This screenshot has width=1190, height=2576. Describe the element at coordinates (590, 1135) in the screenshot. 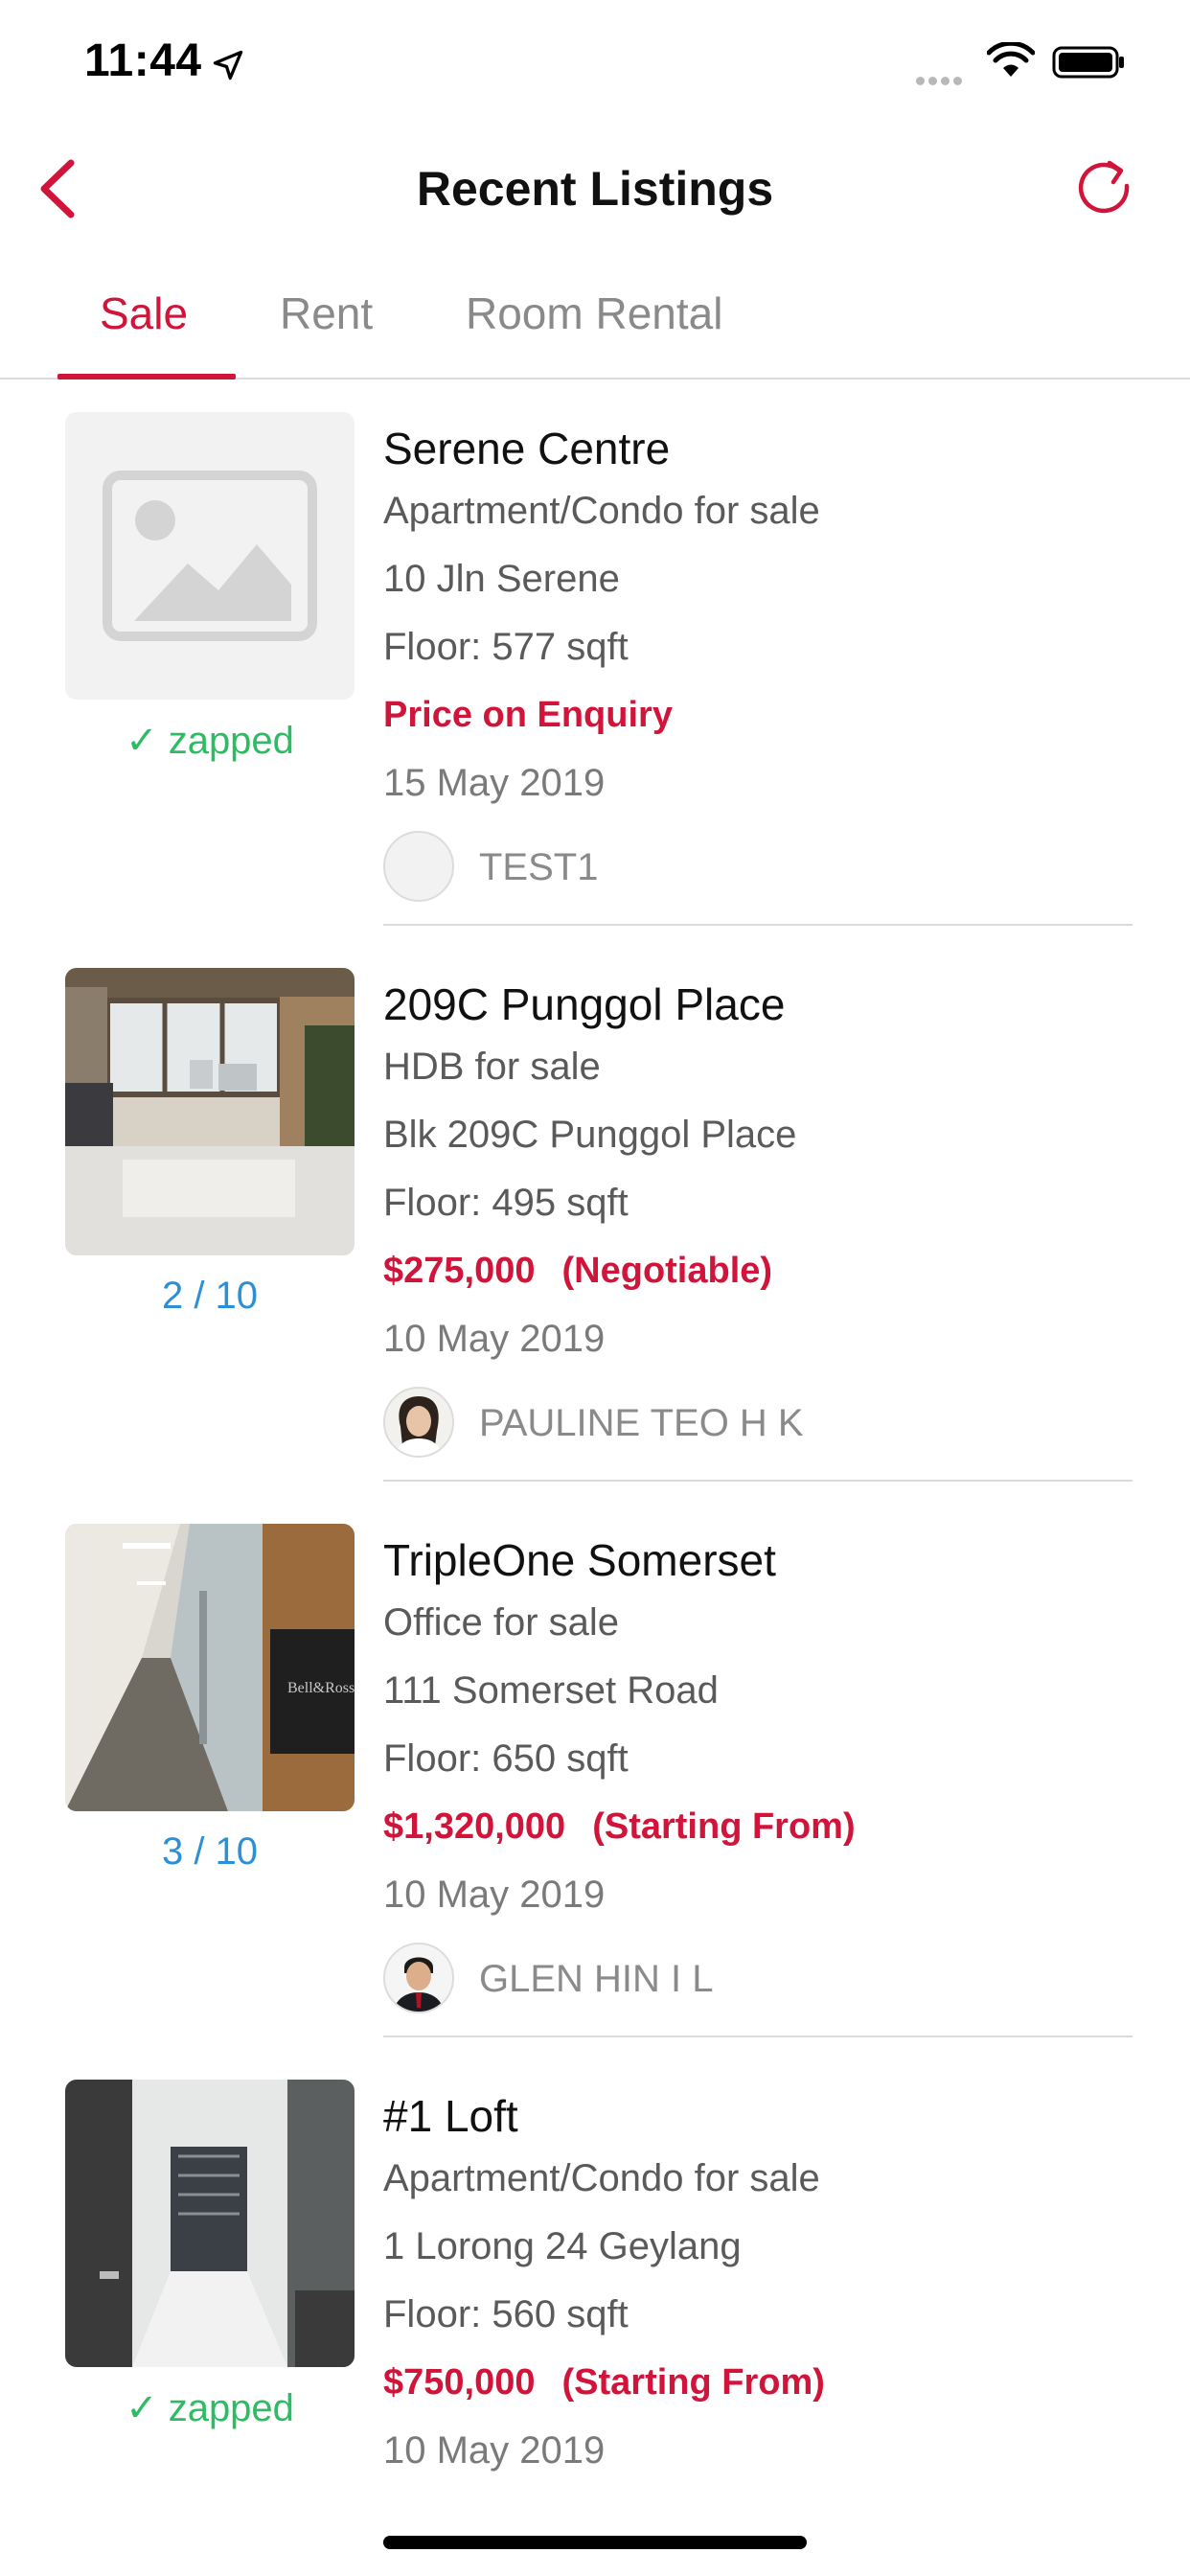

I see `listing-address: Blk 209C Punggol Place` at that location.